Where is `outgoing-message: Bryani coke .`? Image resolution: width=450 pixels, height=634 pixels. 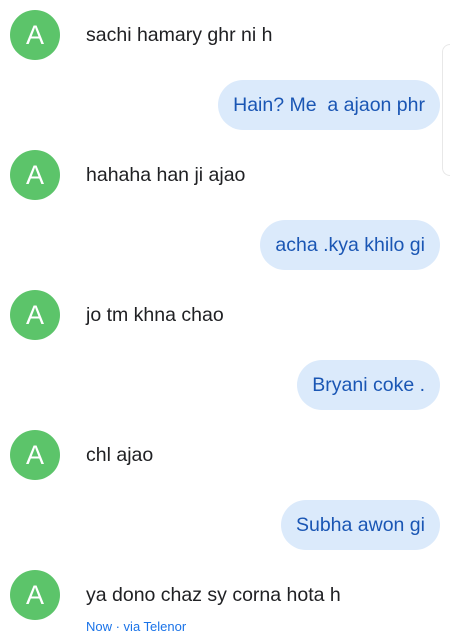
outgoing-message: Bryani coke . is located at coordinates (225, 385).